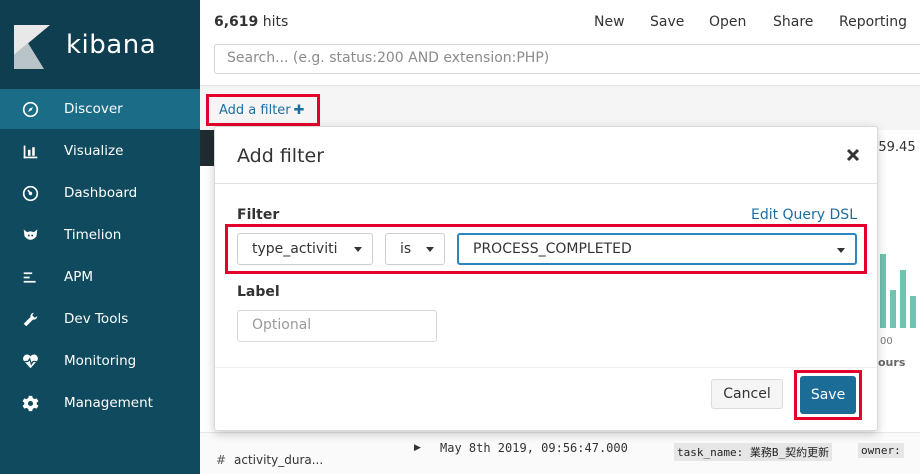 The height and width of the screenshot is (474, 920). Describe the element at coordinates (221, 460) in the screenshot. I see `number-field-icon: #` at that location.